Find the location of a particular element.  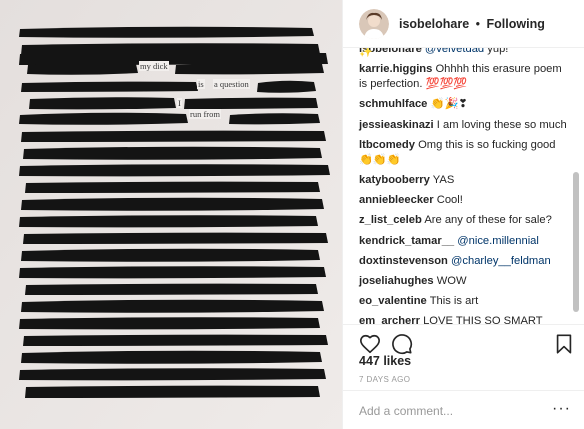

comment-username: joseliahughes is located at coordinates (396, 281).